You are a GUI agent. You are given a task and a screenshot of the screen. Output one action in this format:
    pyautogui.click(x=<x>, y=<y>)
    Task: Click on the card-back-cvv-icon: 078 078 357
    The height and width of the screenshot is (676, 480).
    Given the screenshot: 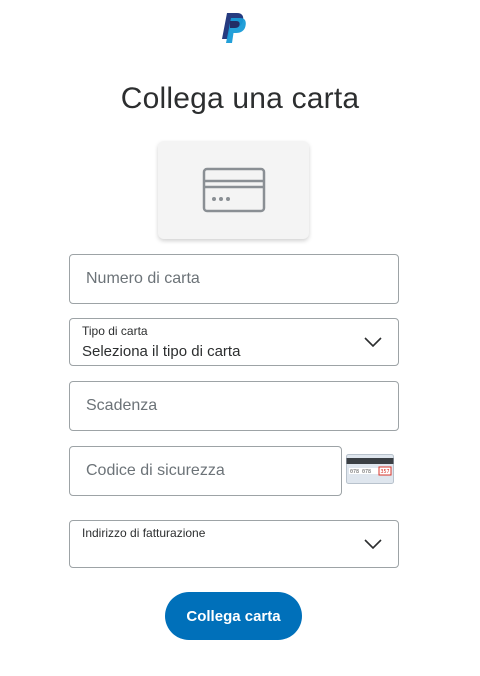 What is the action you would take?
    pyautogui.click(x=370, y=469)
    